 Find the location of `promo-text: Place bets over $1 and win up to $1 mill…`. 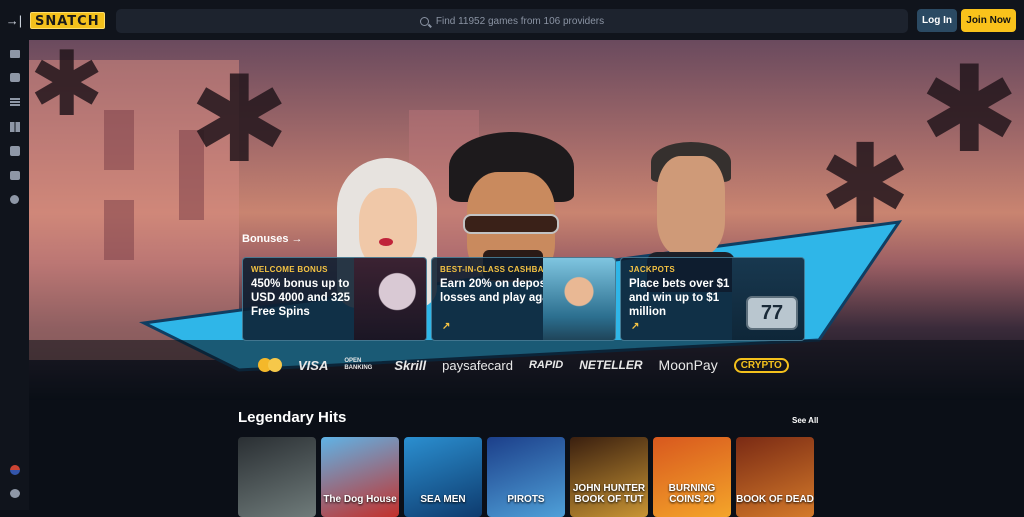

promo-text: Place bets over $1 and win up to $1 mill… is located at coordinates (679, 298).